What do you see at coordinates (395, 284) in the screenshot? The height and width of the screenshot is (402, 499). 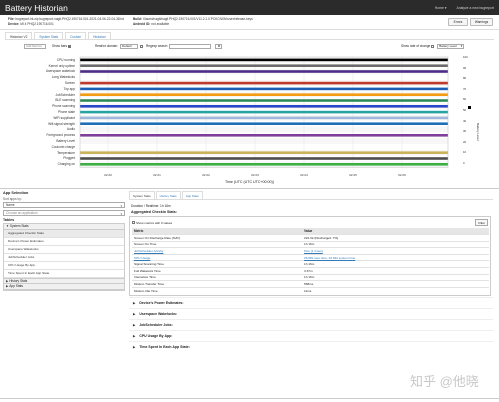 I see `value-cell: 568ms` at bounding box center [395, 284].